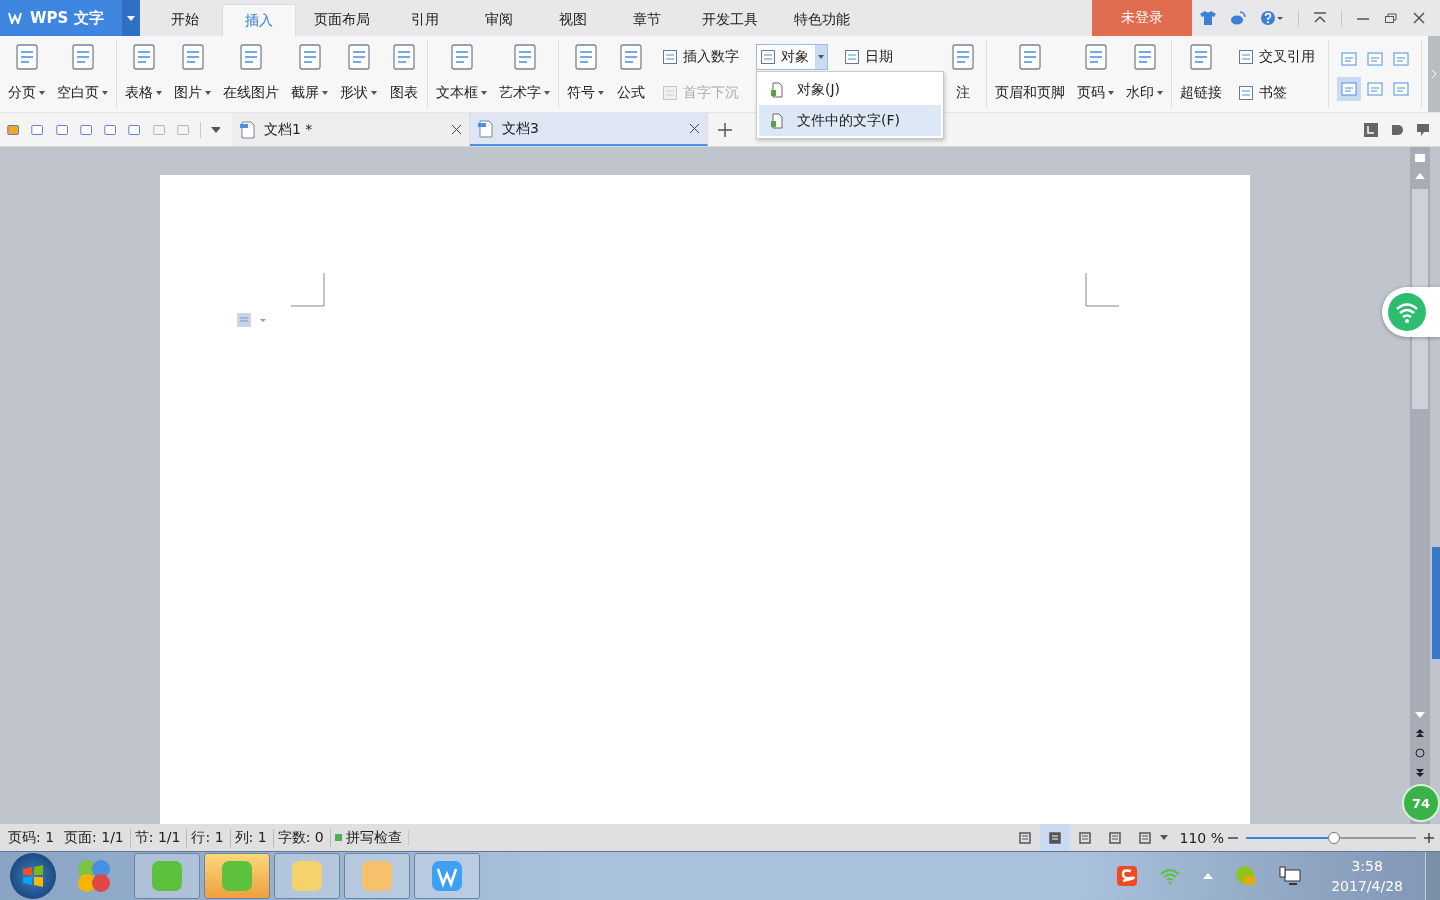 This screenshot has height=900, width=1440. I want to click on status-text: 页面: 1/1, so click(94, 837).